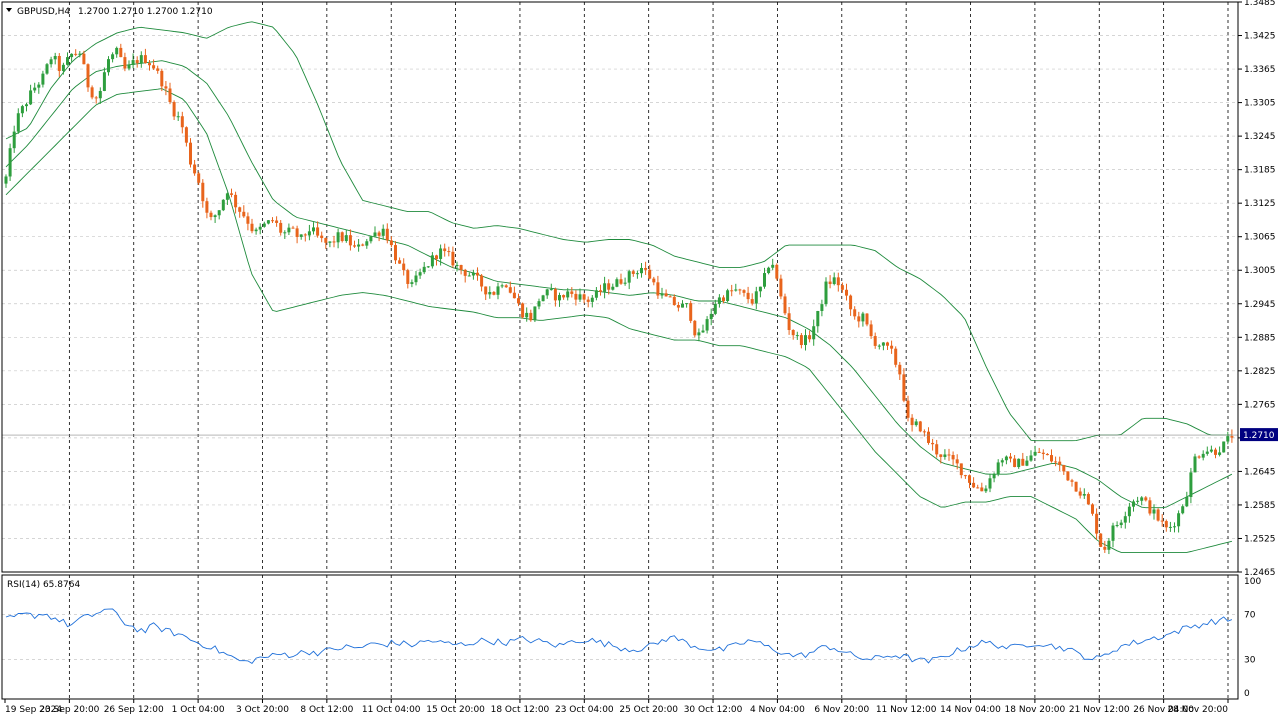 The image size is (1280, 720). I want to click on rsi-tick-label: 30, so click(1250, 660).